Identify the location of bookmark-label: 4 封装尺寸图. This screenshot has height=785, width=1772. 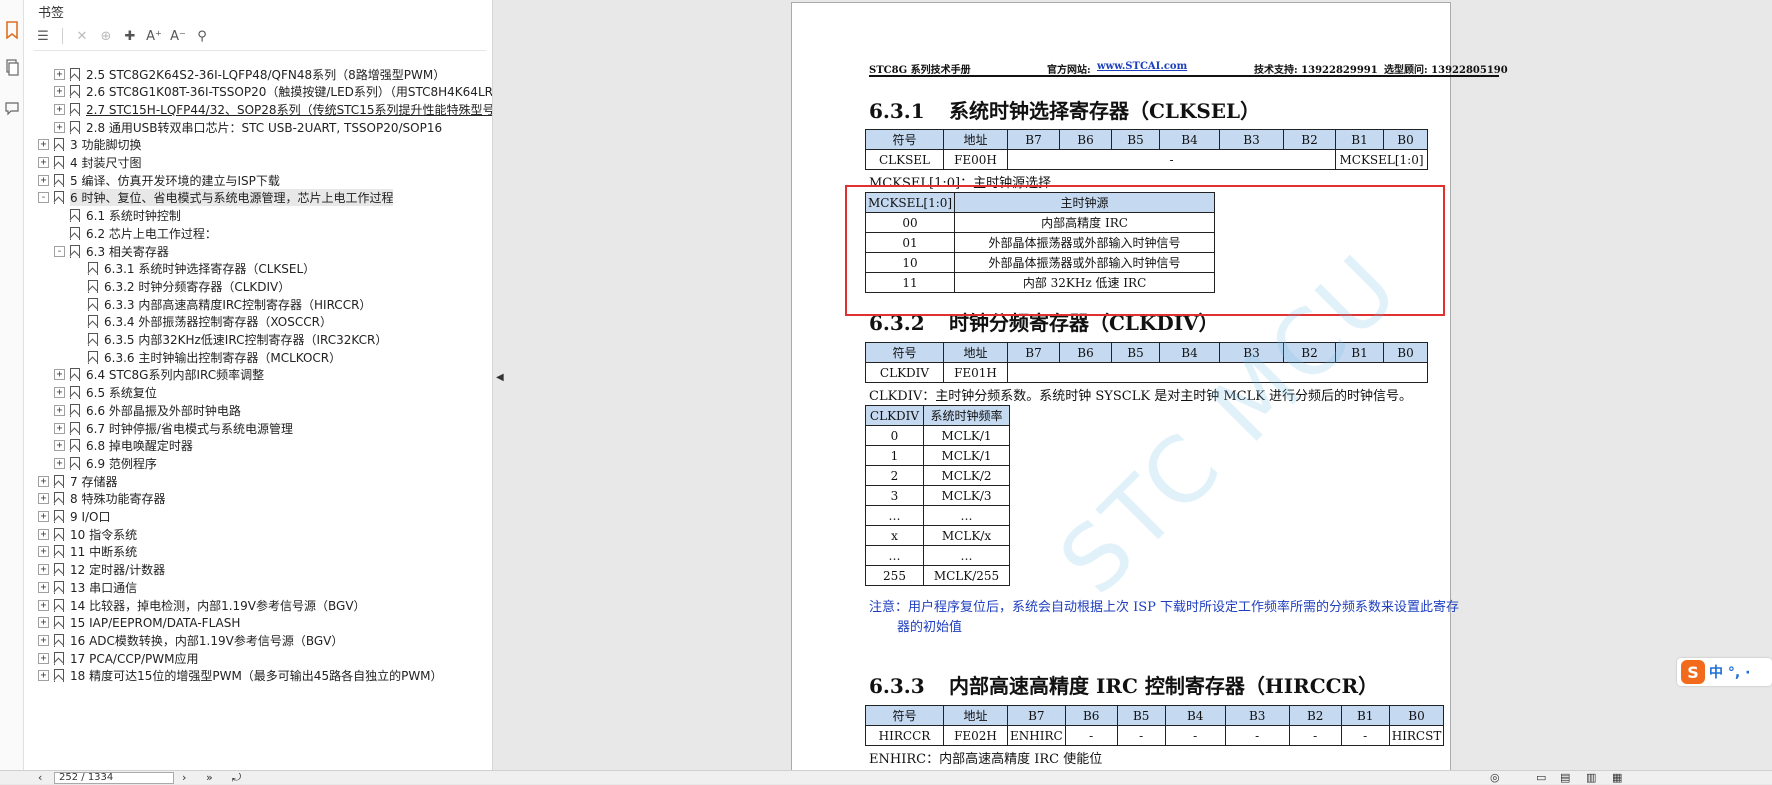
(106, 163).